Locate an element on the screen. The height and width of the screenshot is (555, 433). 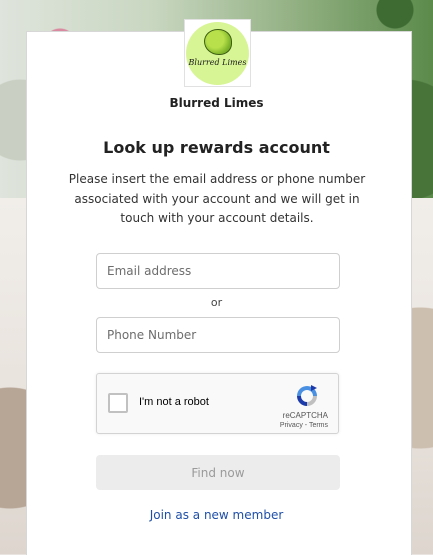
logo-badge: Blurred Limes is located at coordinates (217, 53).